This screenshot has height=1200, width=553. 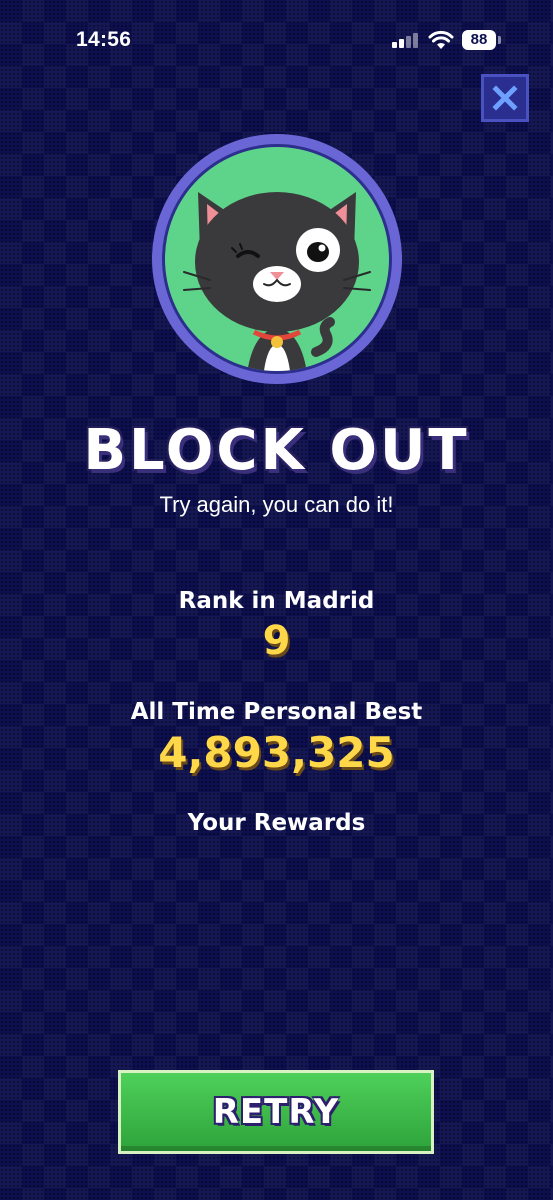 I want to click on retry-button: RETRY, so click(x=276, y=1112).